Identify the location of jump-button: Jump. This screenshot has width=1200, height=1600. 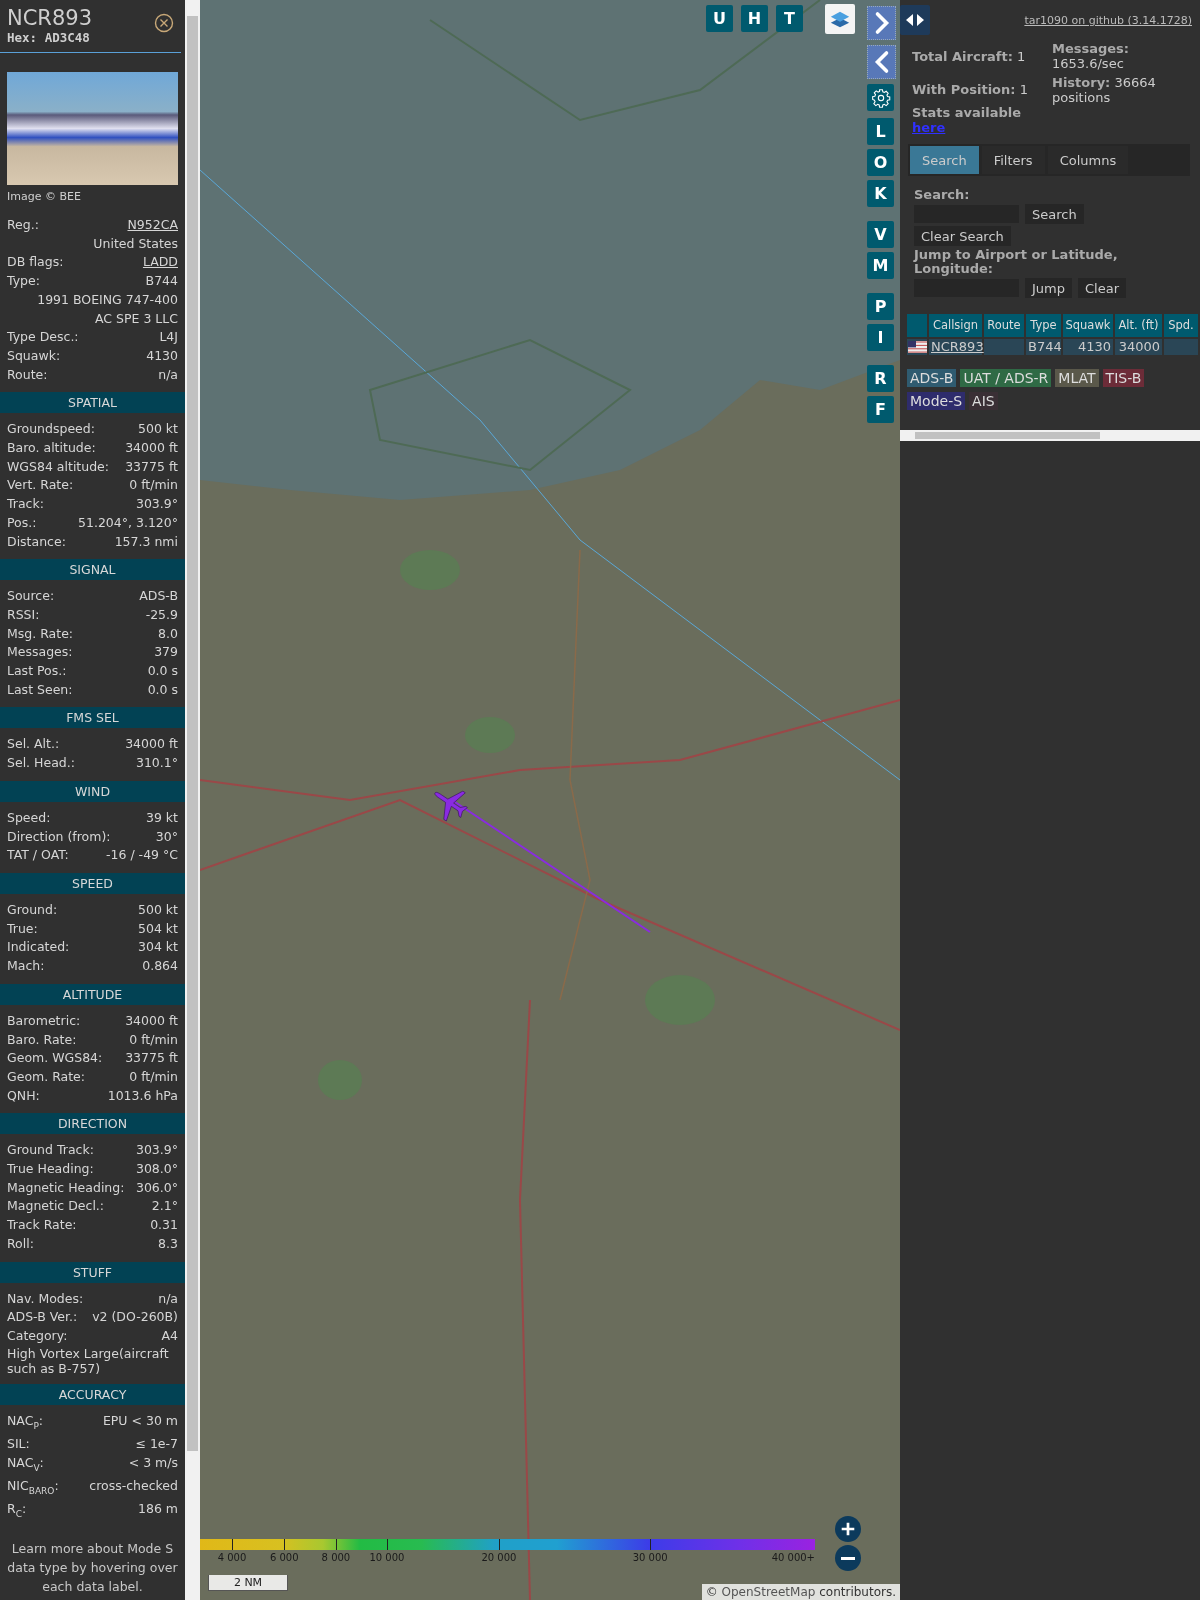
(1048, 288).